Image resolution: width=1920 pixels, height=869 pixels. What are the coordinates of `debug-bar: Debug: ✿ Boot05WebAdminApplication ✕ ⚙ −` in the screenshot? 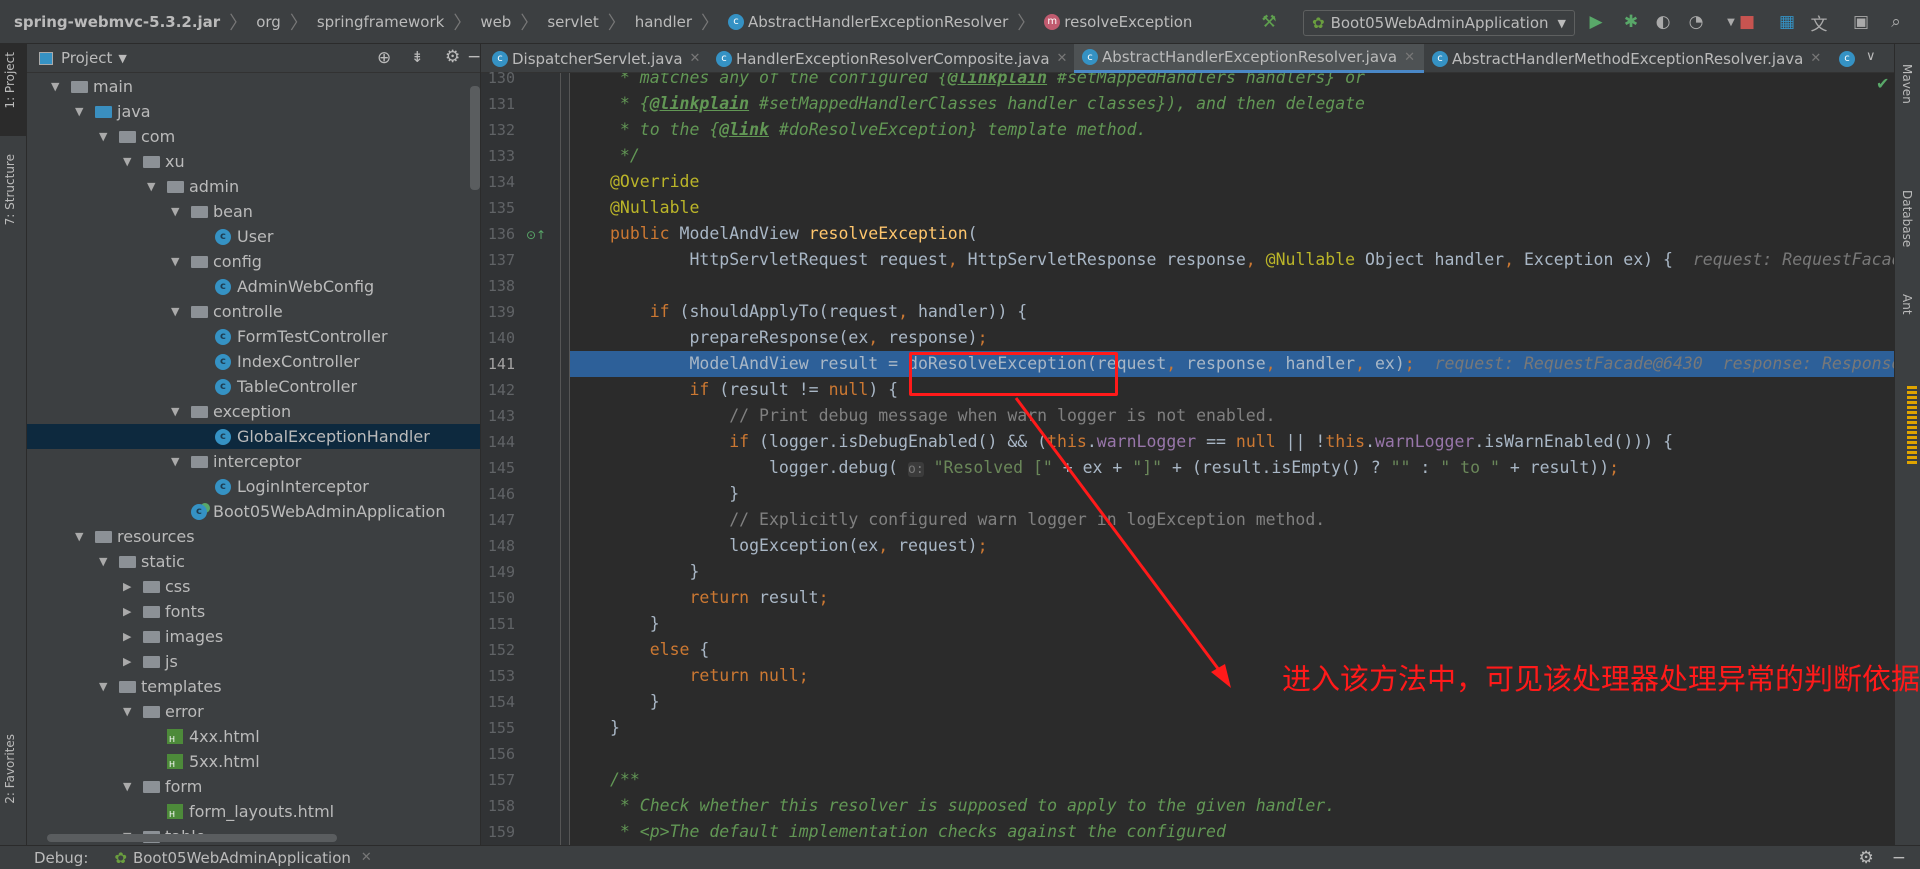 It's located at (960, 857).